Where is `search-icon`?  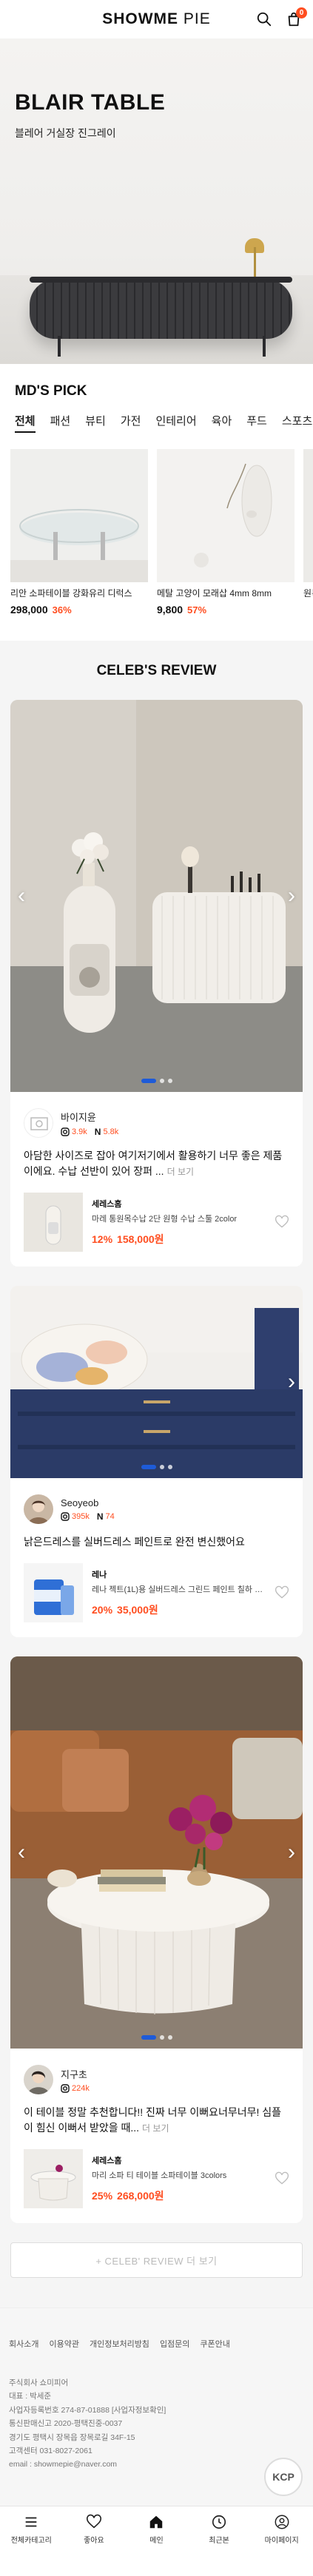
search-icon is located at coordinates (264, 19).